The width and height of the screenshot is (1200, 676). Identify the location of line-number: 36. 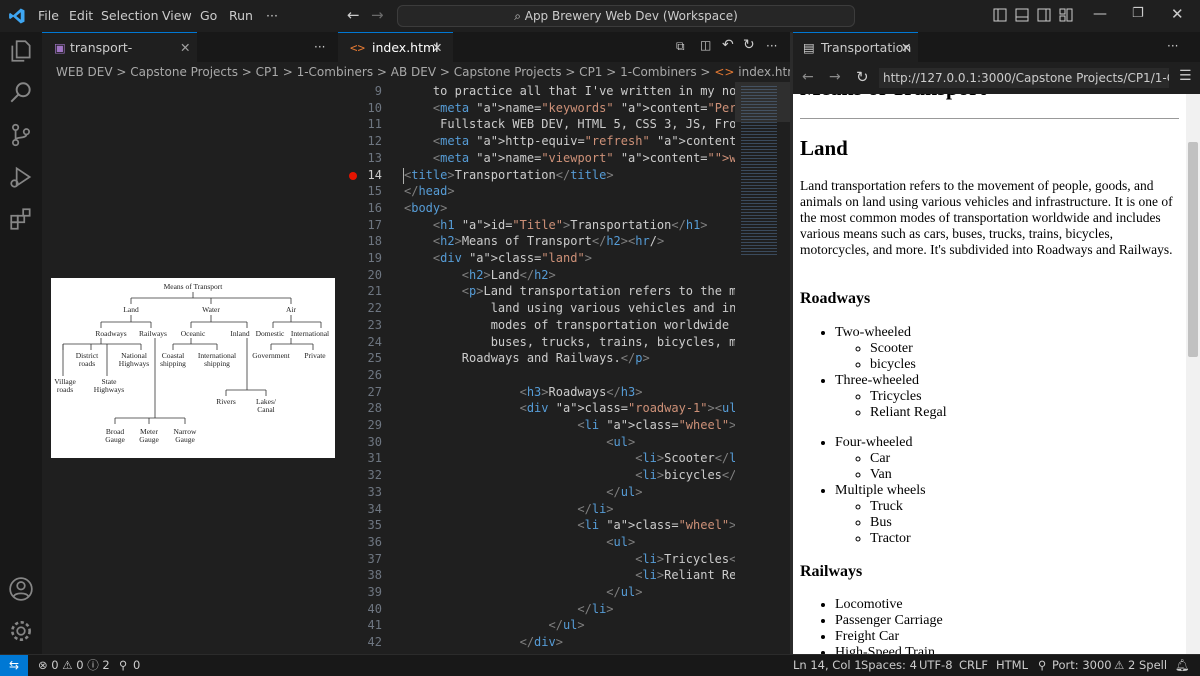
(360, 542).